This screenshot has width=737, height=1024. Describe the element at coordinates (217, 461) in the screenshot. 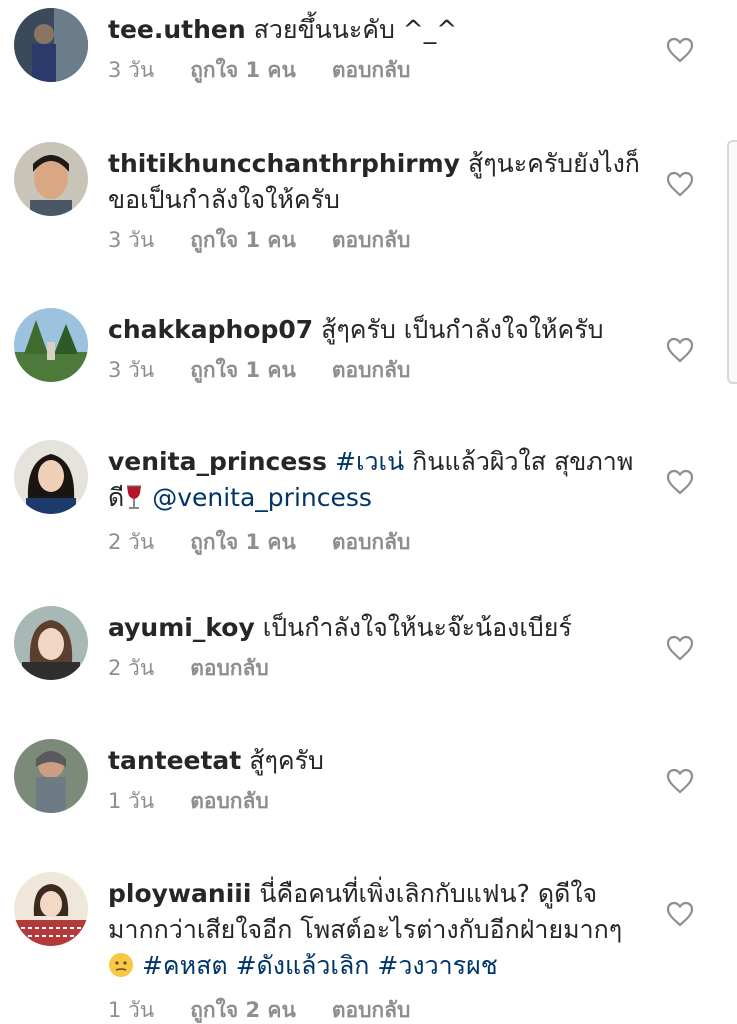

I see `username-link: venita_princess` at that location.